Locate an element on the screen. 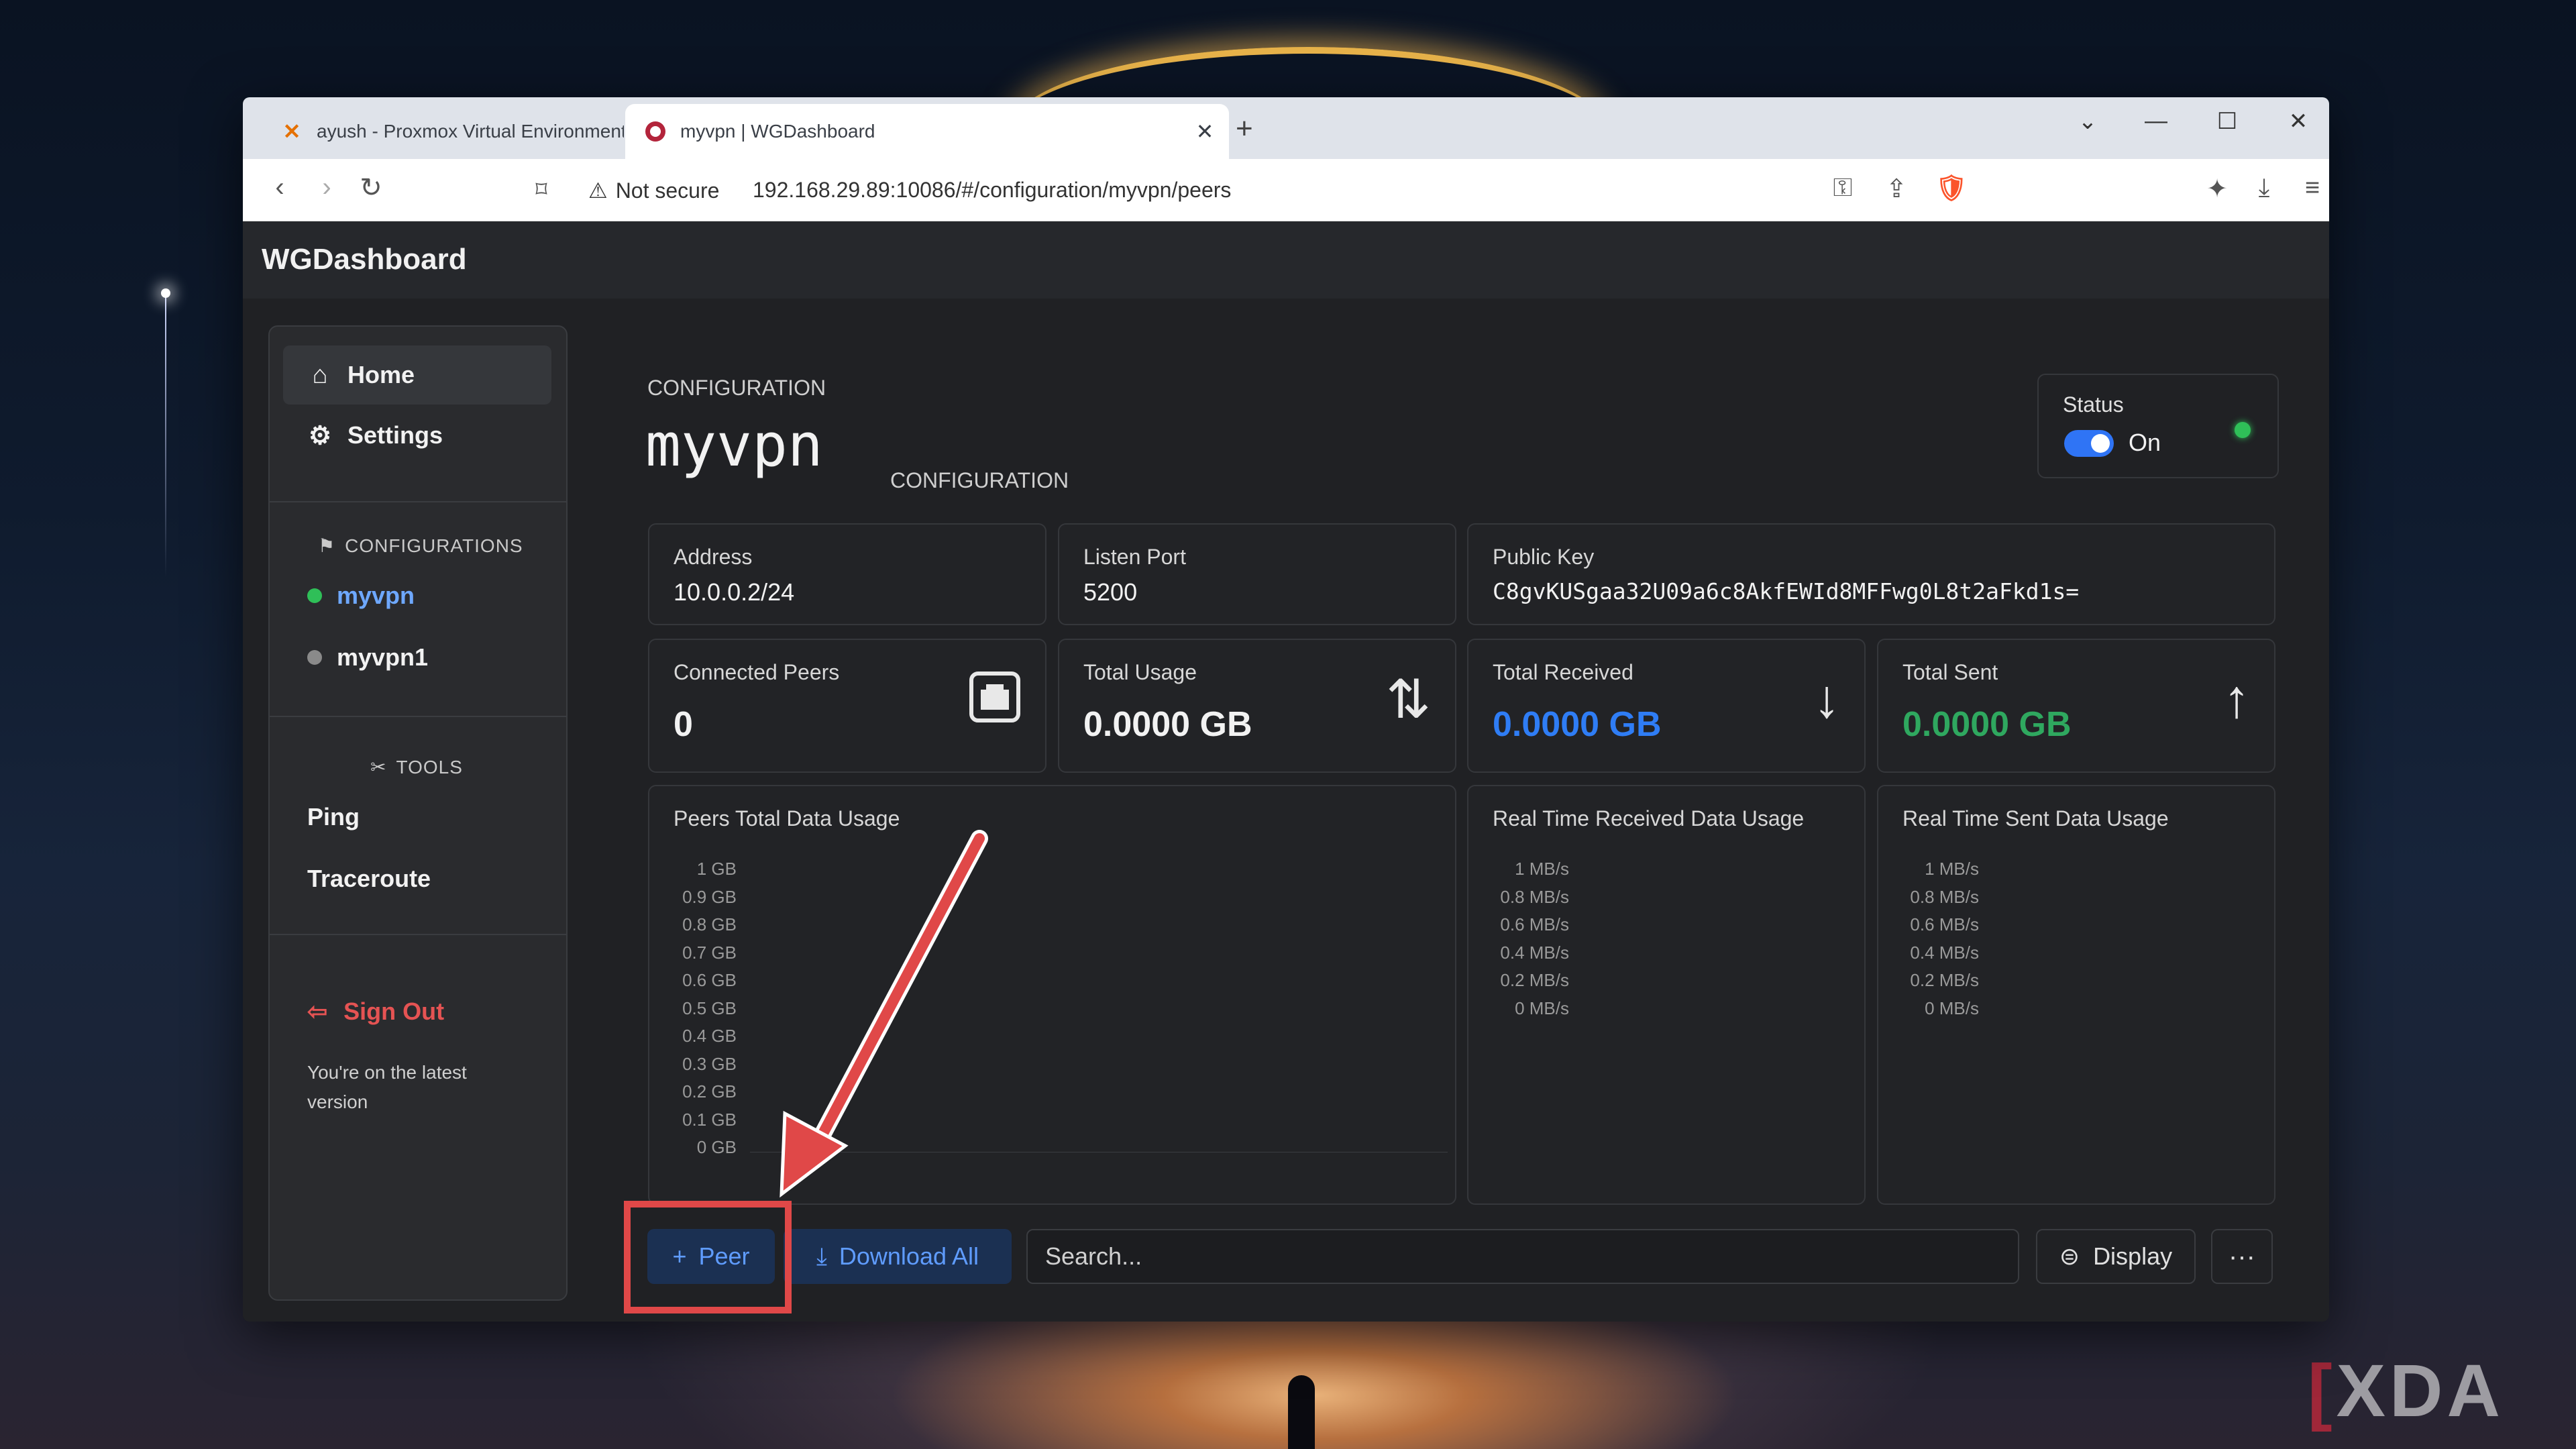 This screenshot has width=2576, height=1449. connected-peers-value: 0 is located at coordinates (683, 724).